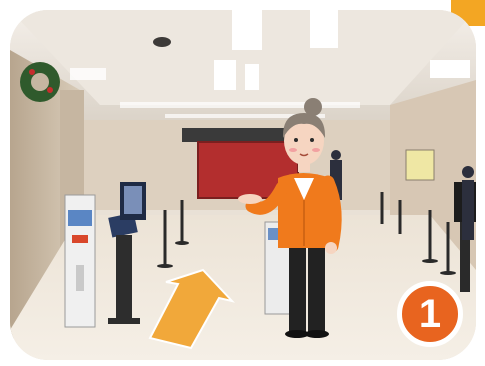 The image size is (485, 366). Describe the element at coordinates (80, 261) in the screenshot. I see `kiosk-left` at that location.